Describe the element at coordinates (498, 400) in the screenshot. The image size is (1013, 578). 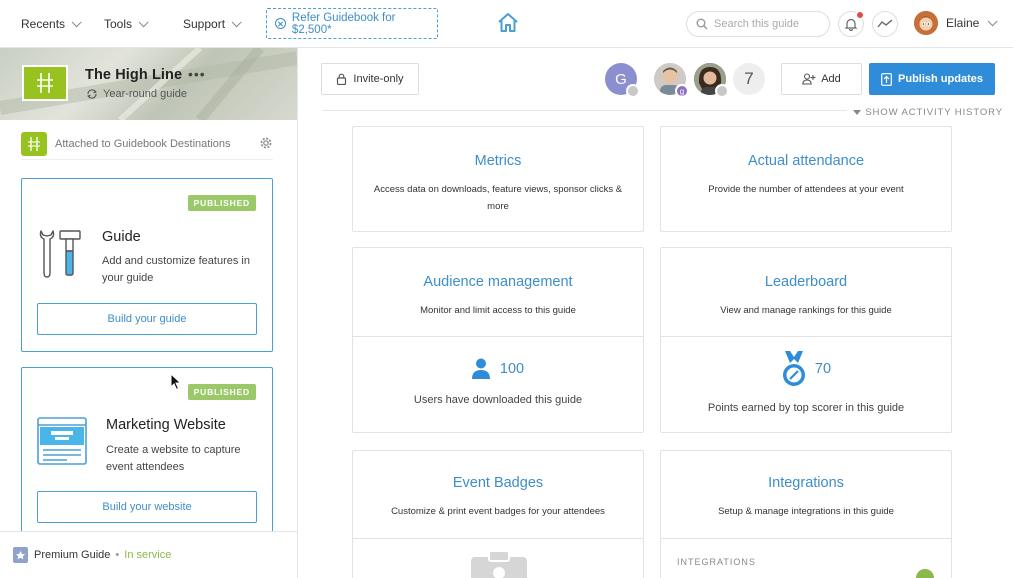
I see `downloads-desc: Users have downloaded this guide` at that location.